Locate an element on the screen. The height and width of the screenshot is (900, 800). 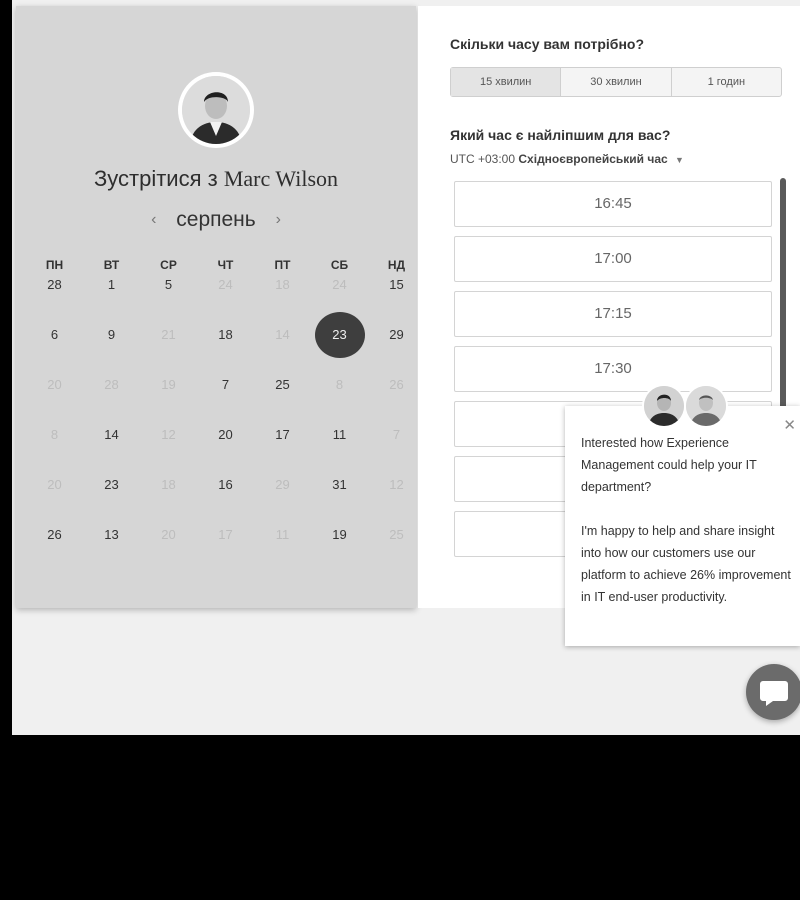
calendar-week-row: 20 28 19 7 25 8 26 is located at coordinates (225, 401).